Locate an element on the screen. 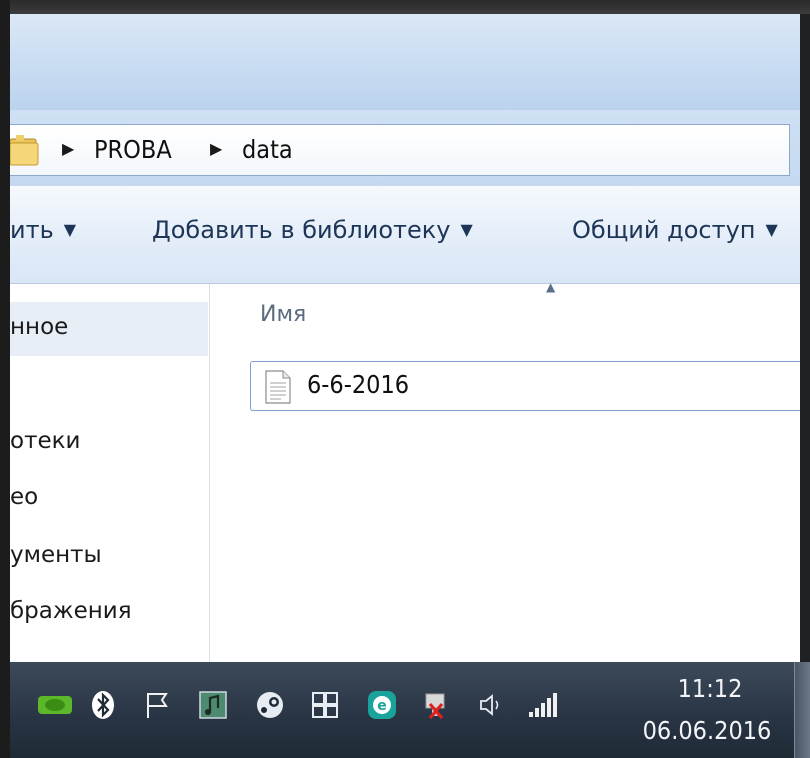 The image size is (810, 758). volume-icon is located at coordinates (491, 705).